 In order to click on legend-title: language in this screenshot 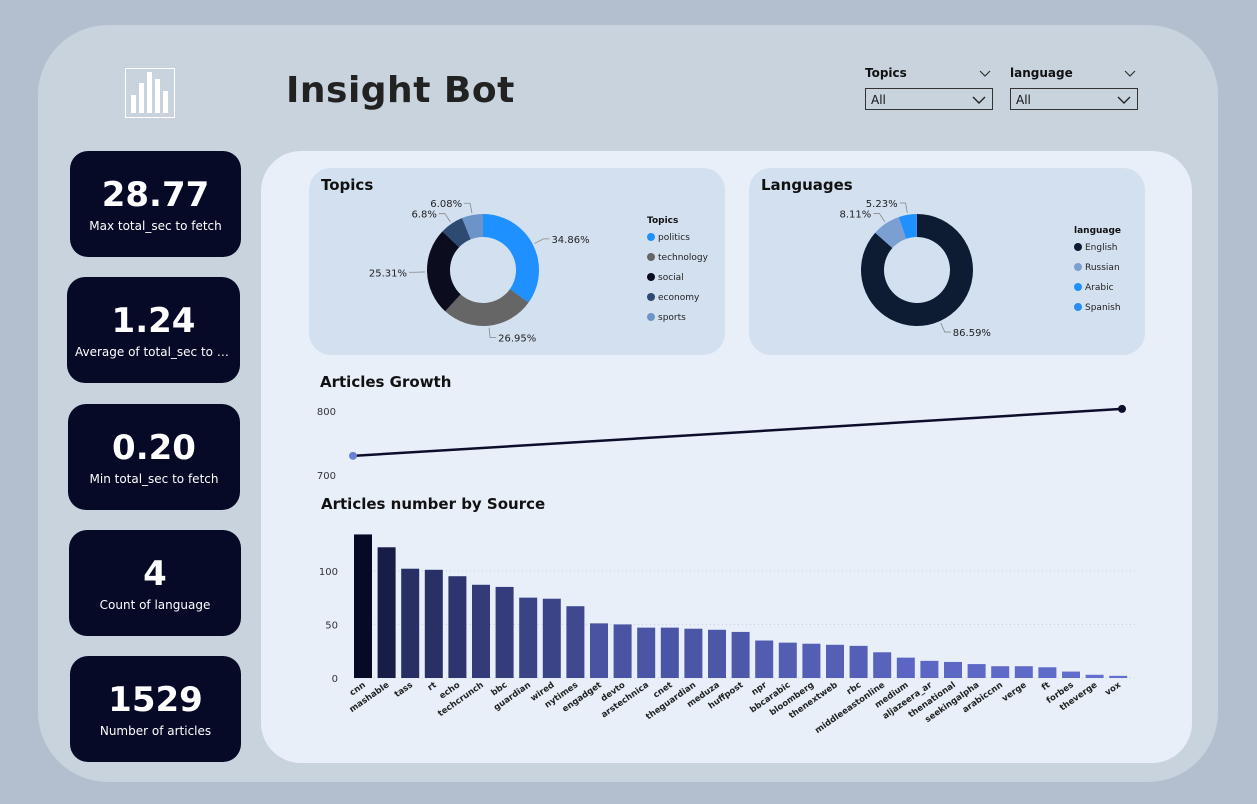, I will do `click(1097, 231)`.